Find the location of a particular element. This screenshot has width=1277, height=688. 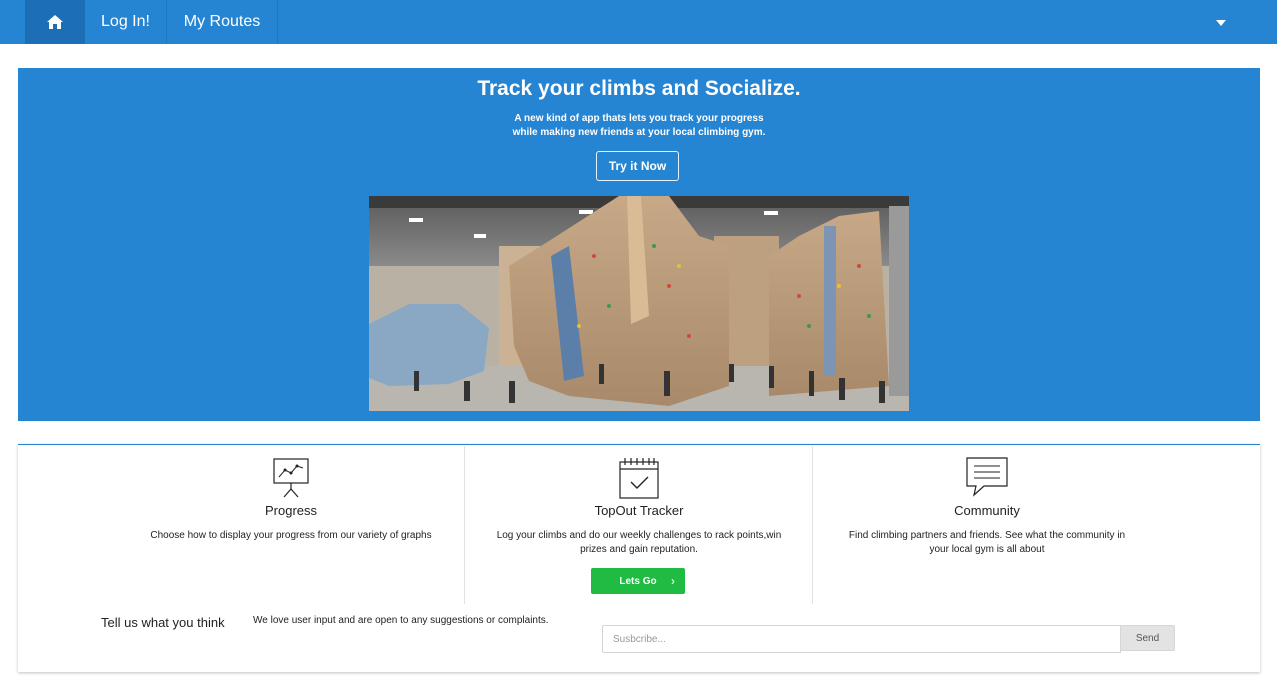

home-icon is located at coordinates (55, 22).